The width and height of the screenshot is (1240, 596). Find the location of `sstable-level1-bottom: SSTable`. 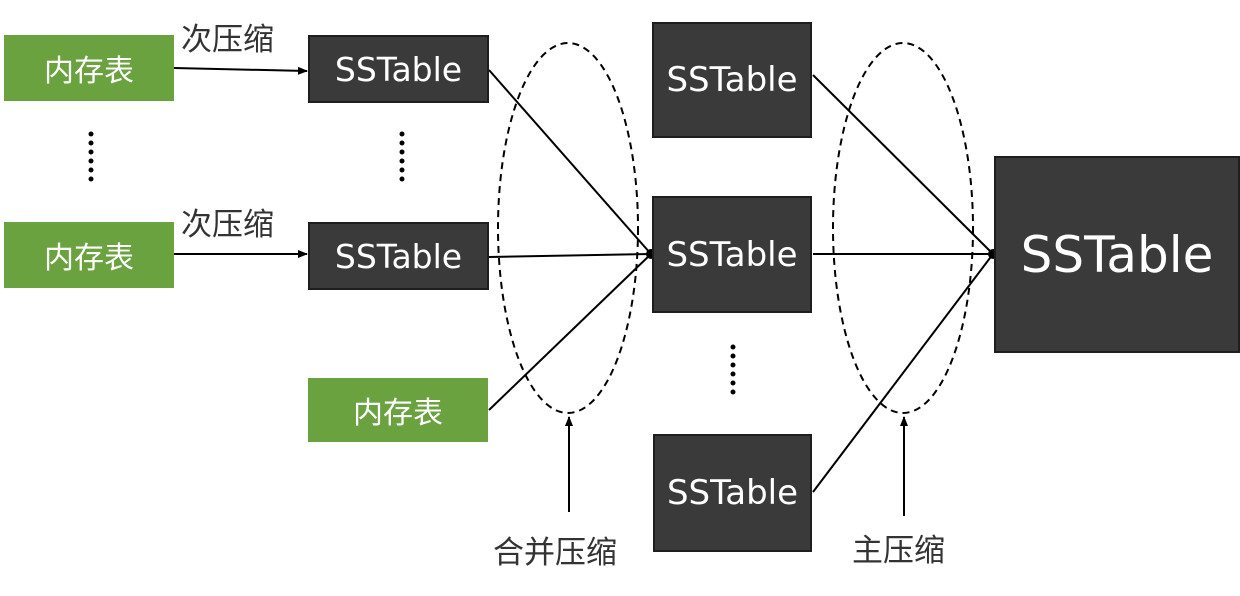

sstable-level1-bottom: SSTable is located at coordinates (732, 493).